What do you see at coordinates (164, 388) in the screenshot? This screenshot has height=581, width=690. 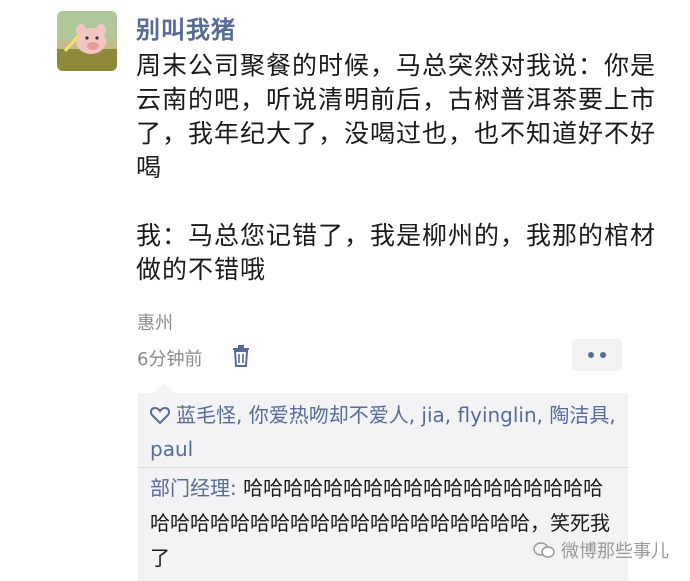 I see `comments-arrow` at bounding box center [164, 388].